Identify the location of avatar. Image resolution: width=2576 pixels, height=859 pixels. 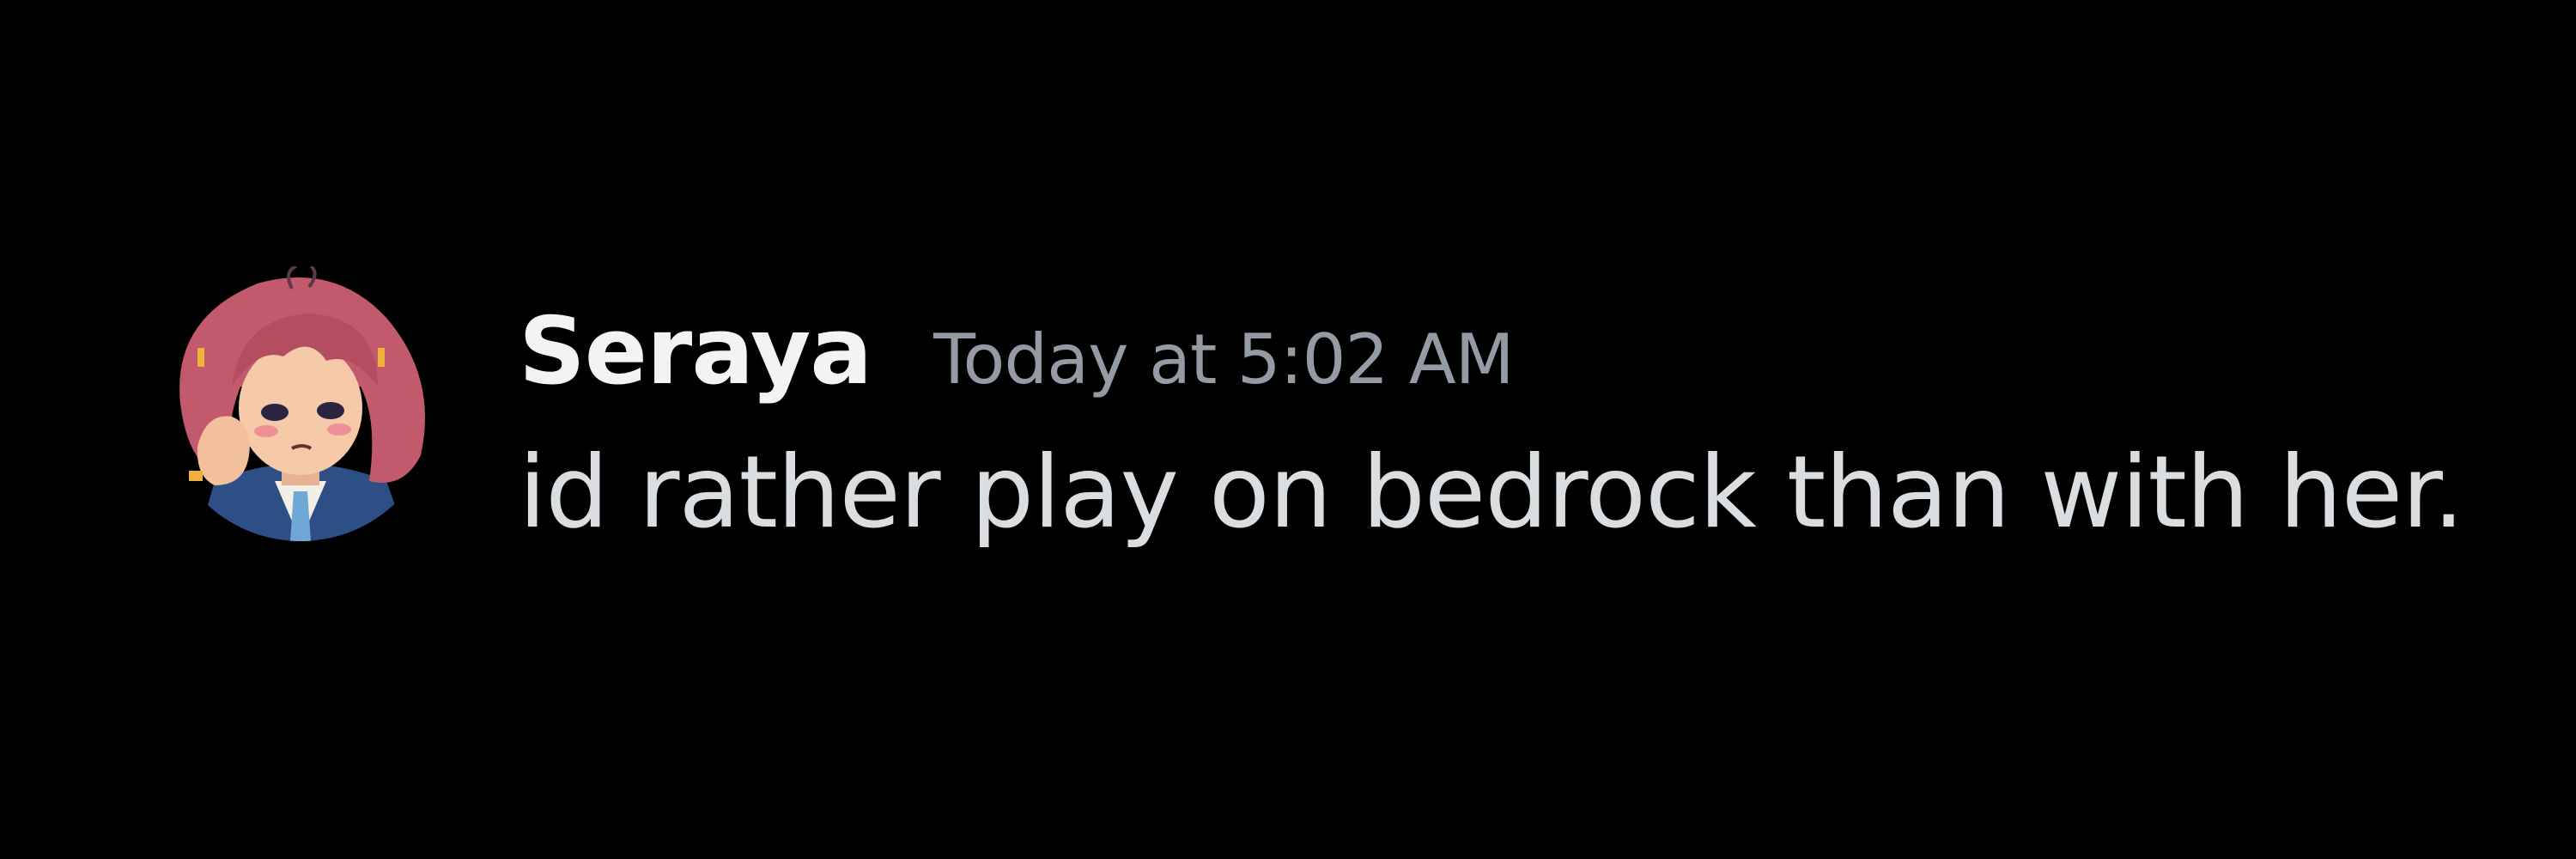
(301, 403).